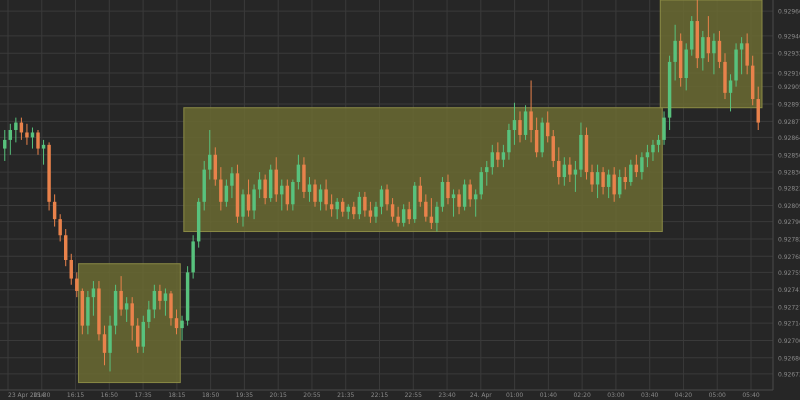 Image resolution: width=800 pixels, height=400 pixels. Describe the element at coordinates (683, 395) in the screenshot. I see `x-tick-label: 04:20` at that location.